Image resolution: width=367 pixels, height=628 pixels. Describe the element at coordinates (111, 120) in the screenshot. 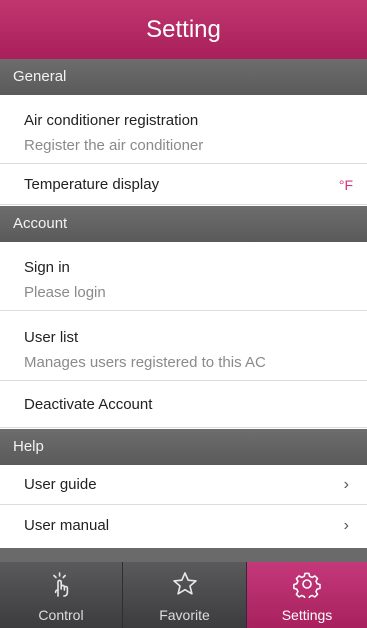

I see `ac-registration-title: Air conditioner registration` at that location.